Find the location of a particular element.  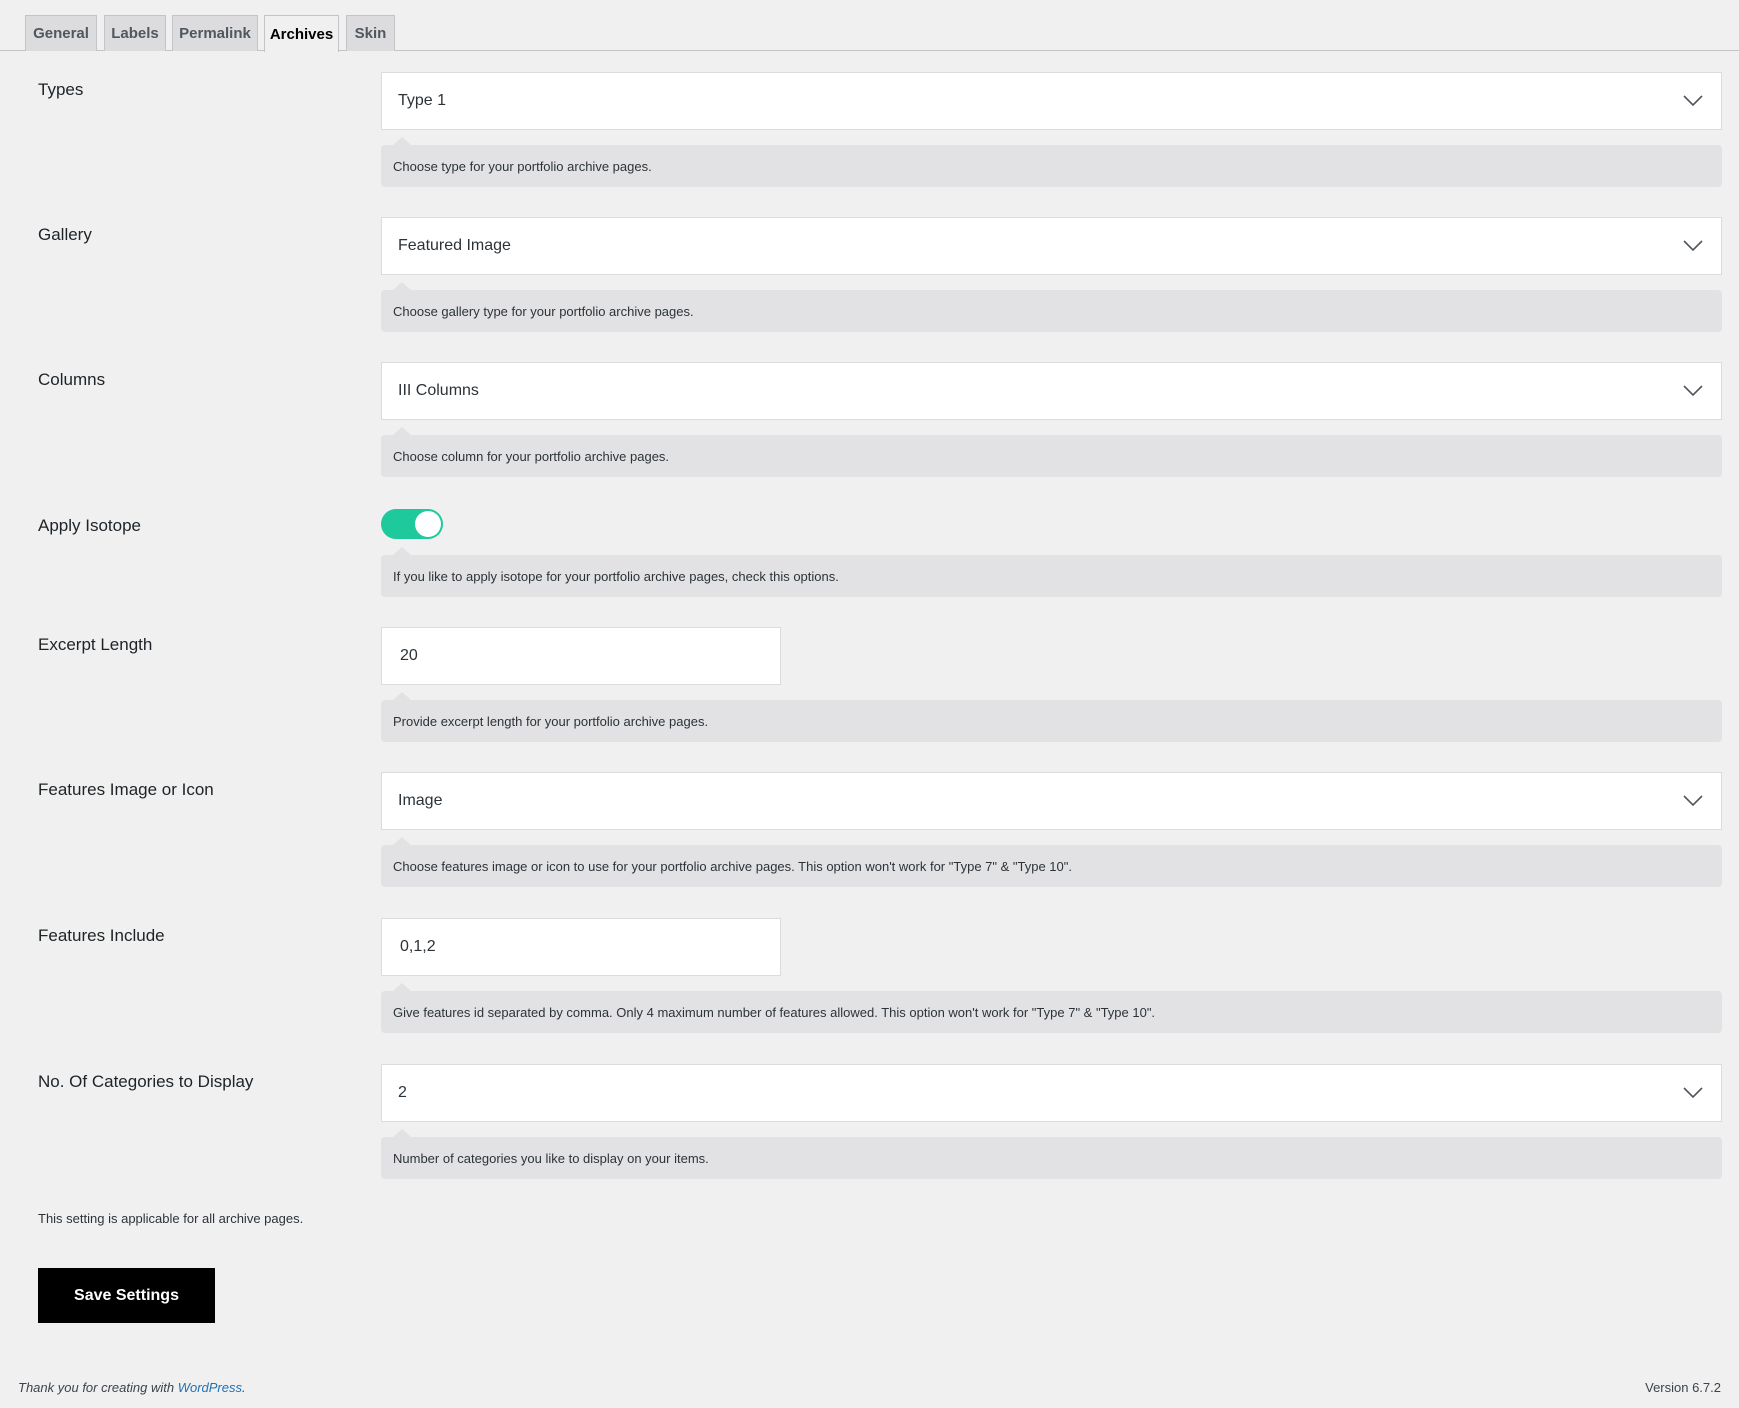

categories-select: 2 is located at coordinates (1051, 1093).